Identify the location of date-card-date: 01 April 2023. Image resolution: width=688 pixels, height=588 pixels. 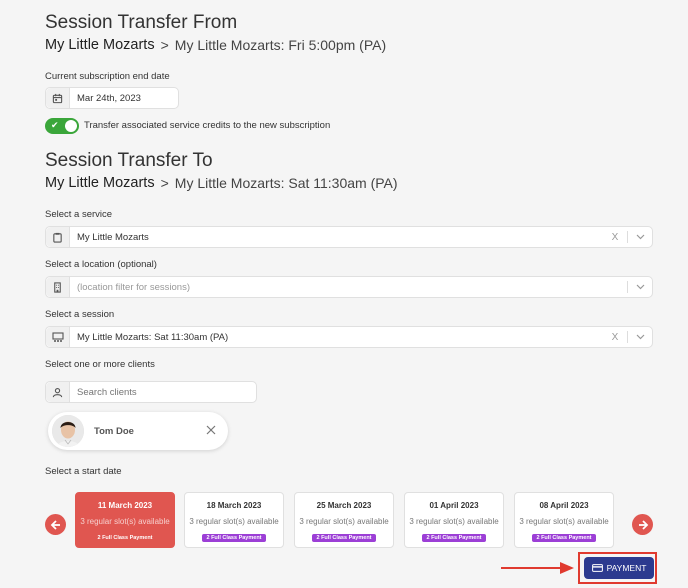
(454, 505).